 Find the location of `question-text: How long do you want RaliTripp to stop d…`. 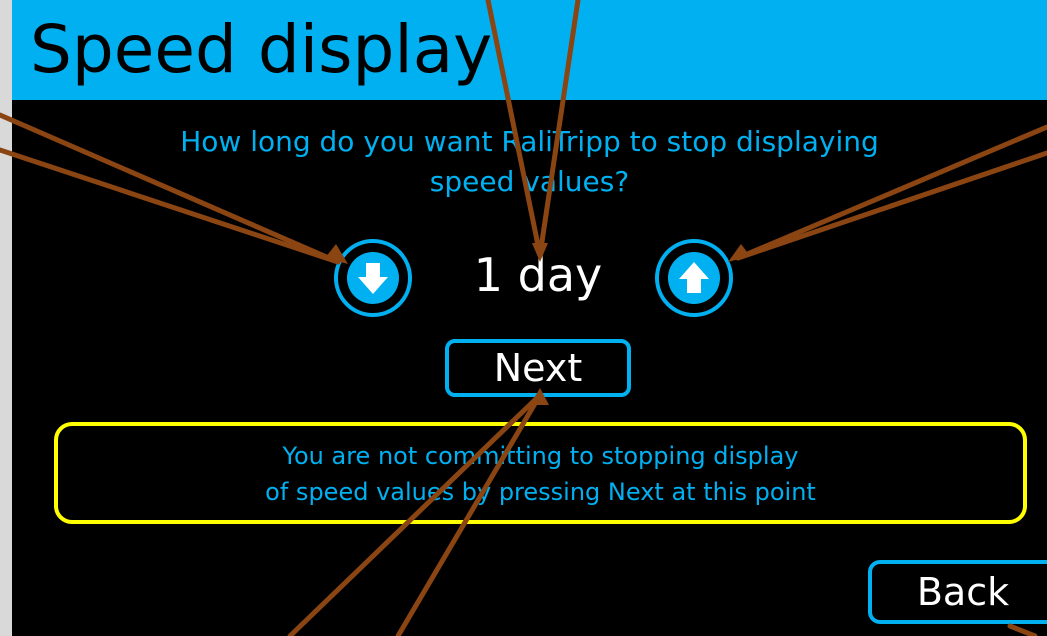

question-text: How long do you want RaliTripp to stop d… is located at coordinates (529, 162).